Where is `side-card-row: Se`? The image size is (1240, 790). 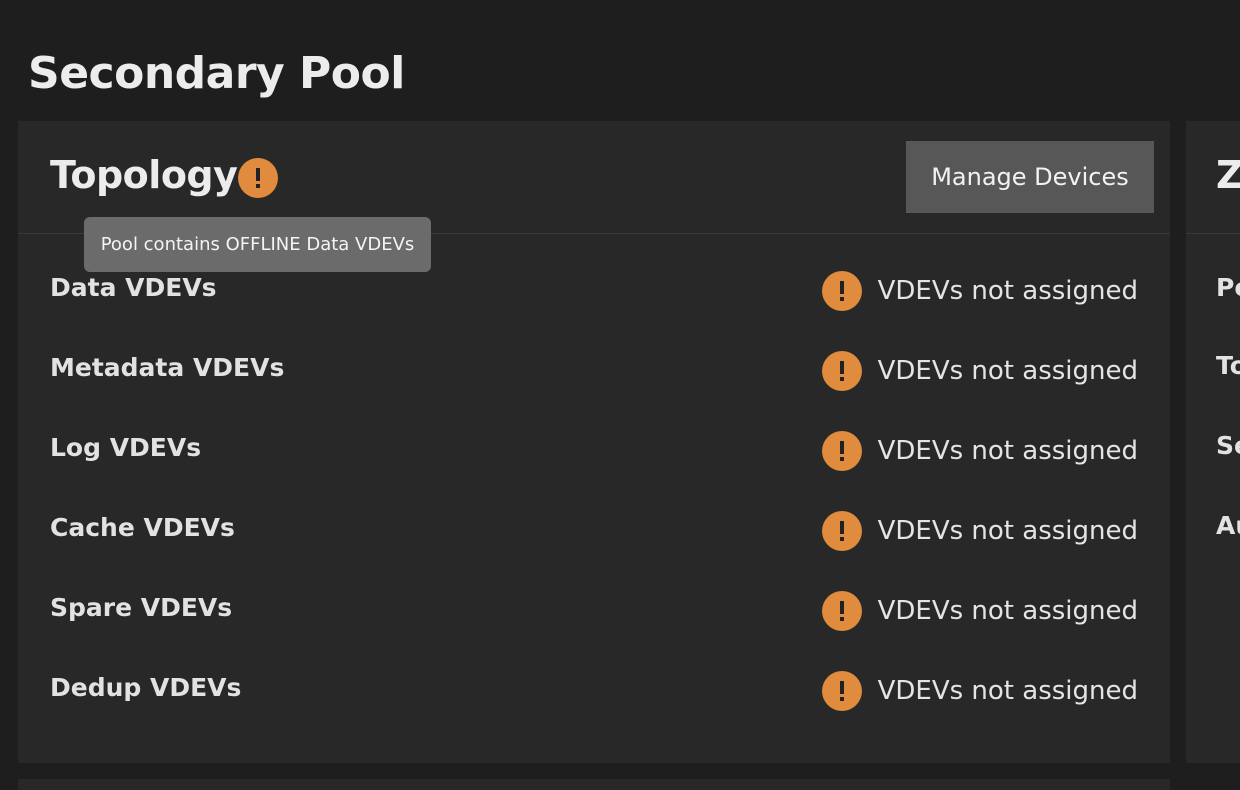
side-card-row: Se is located at coordinates (1228, 445).